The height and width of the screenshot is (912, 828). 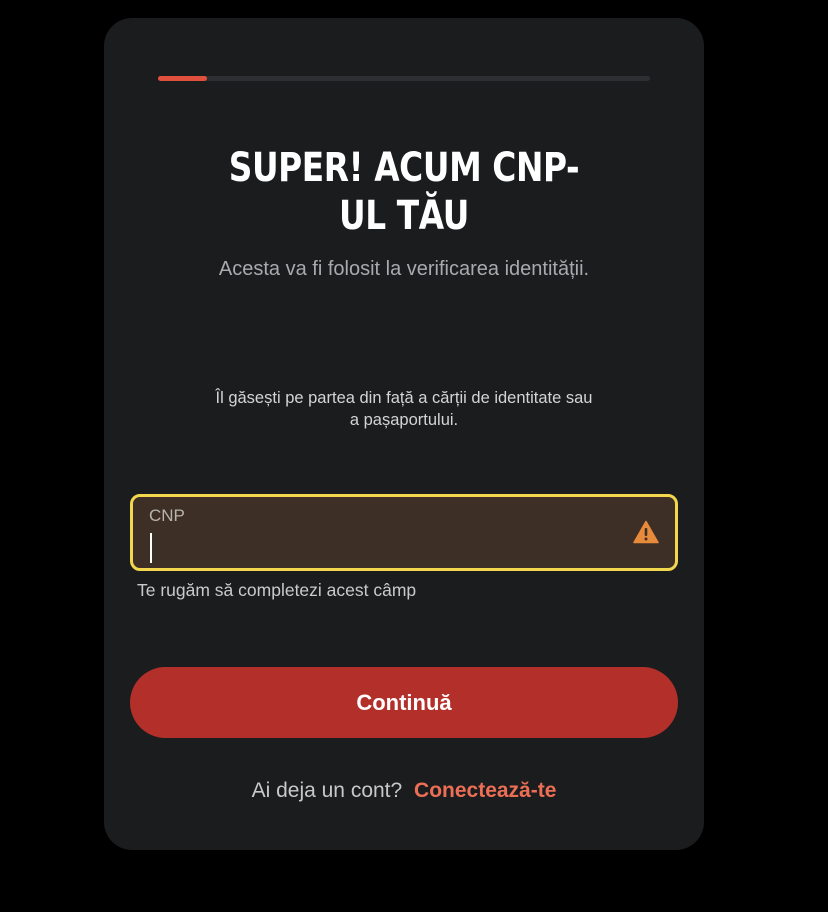 I want to click on login-prompt-text: Ai deja un cont?, so click(x=327, y=790).